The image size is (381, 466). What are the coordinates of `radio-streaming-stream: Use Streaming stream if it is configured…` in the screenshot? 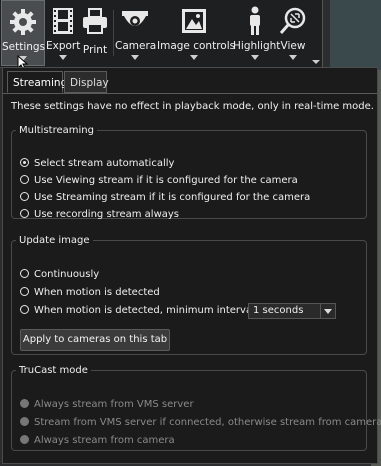 It's located at (165, 197).